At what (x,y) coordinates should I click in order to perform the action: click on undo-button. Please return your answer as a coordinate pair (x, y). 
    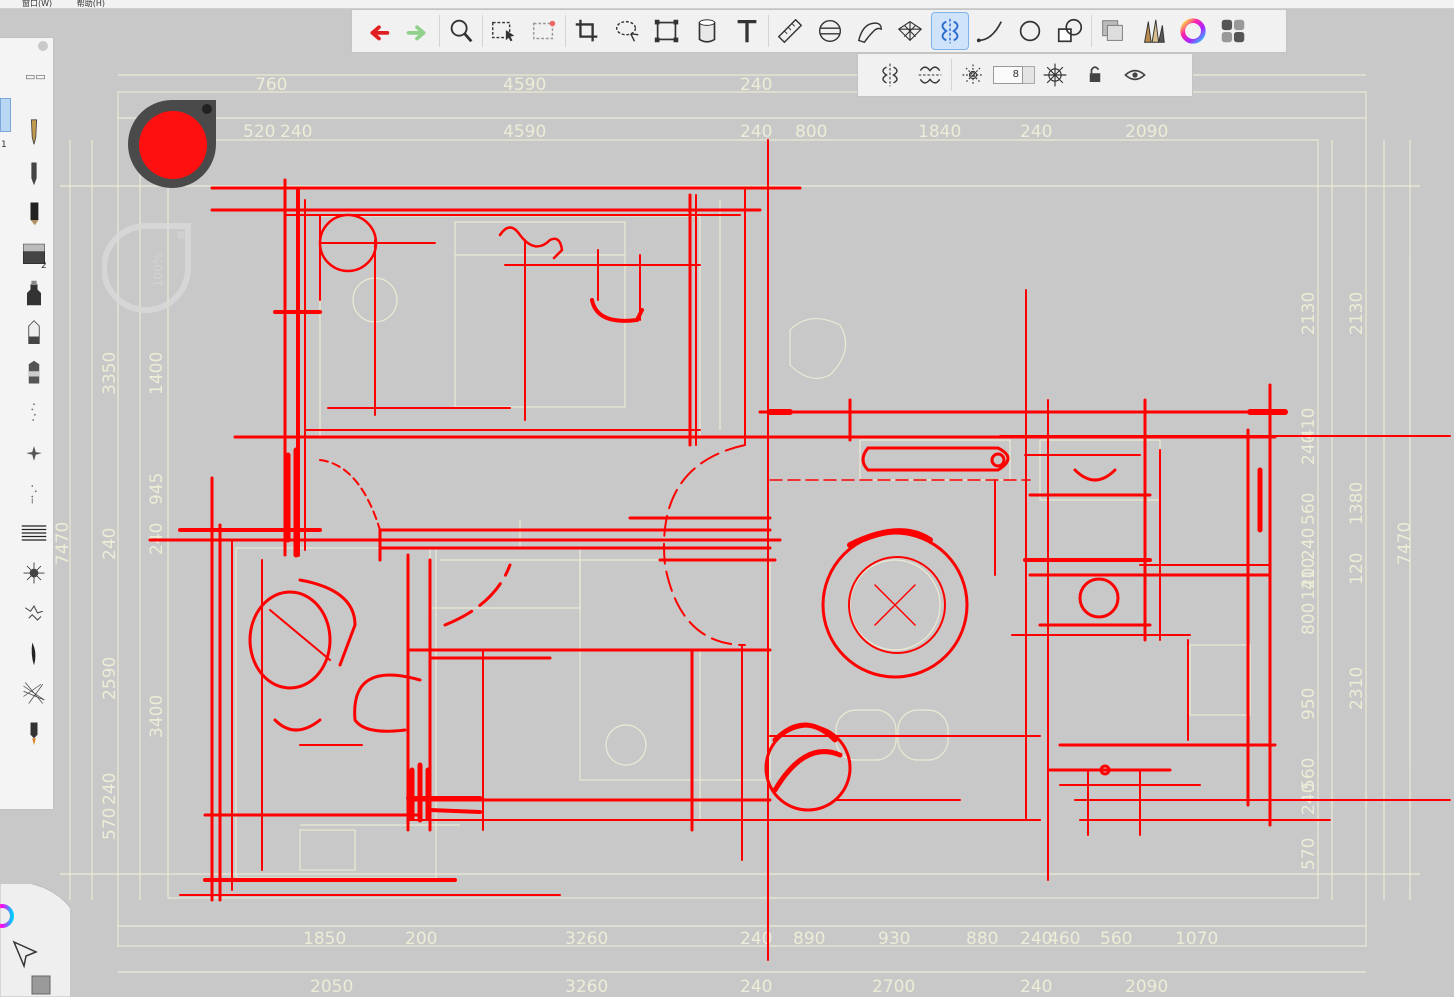
    Looking at the image, I should click on (378, 31).